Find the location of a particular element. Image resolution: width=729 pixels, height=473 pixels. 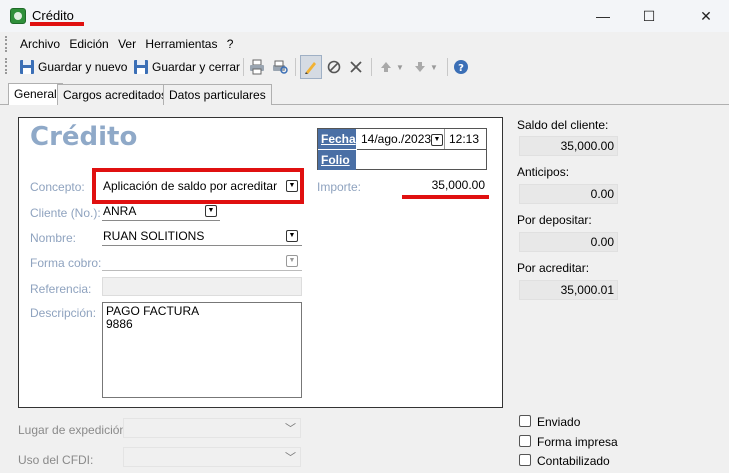

edit-pencil-icon is located at coordinates (311, 67).